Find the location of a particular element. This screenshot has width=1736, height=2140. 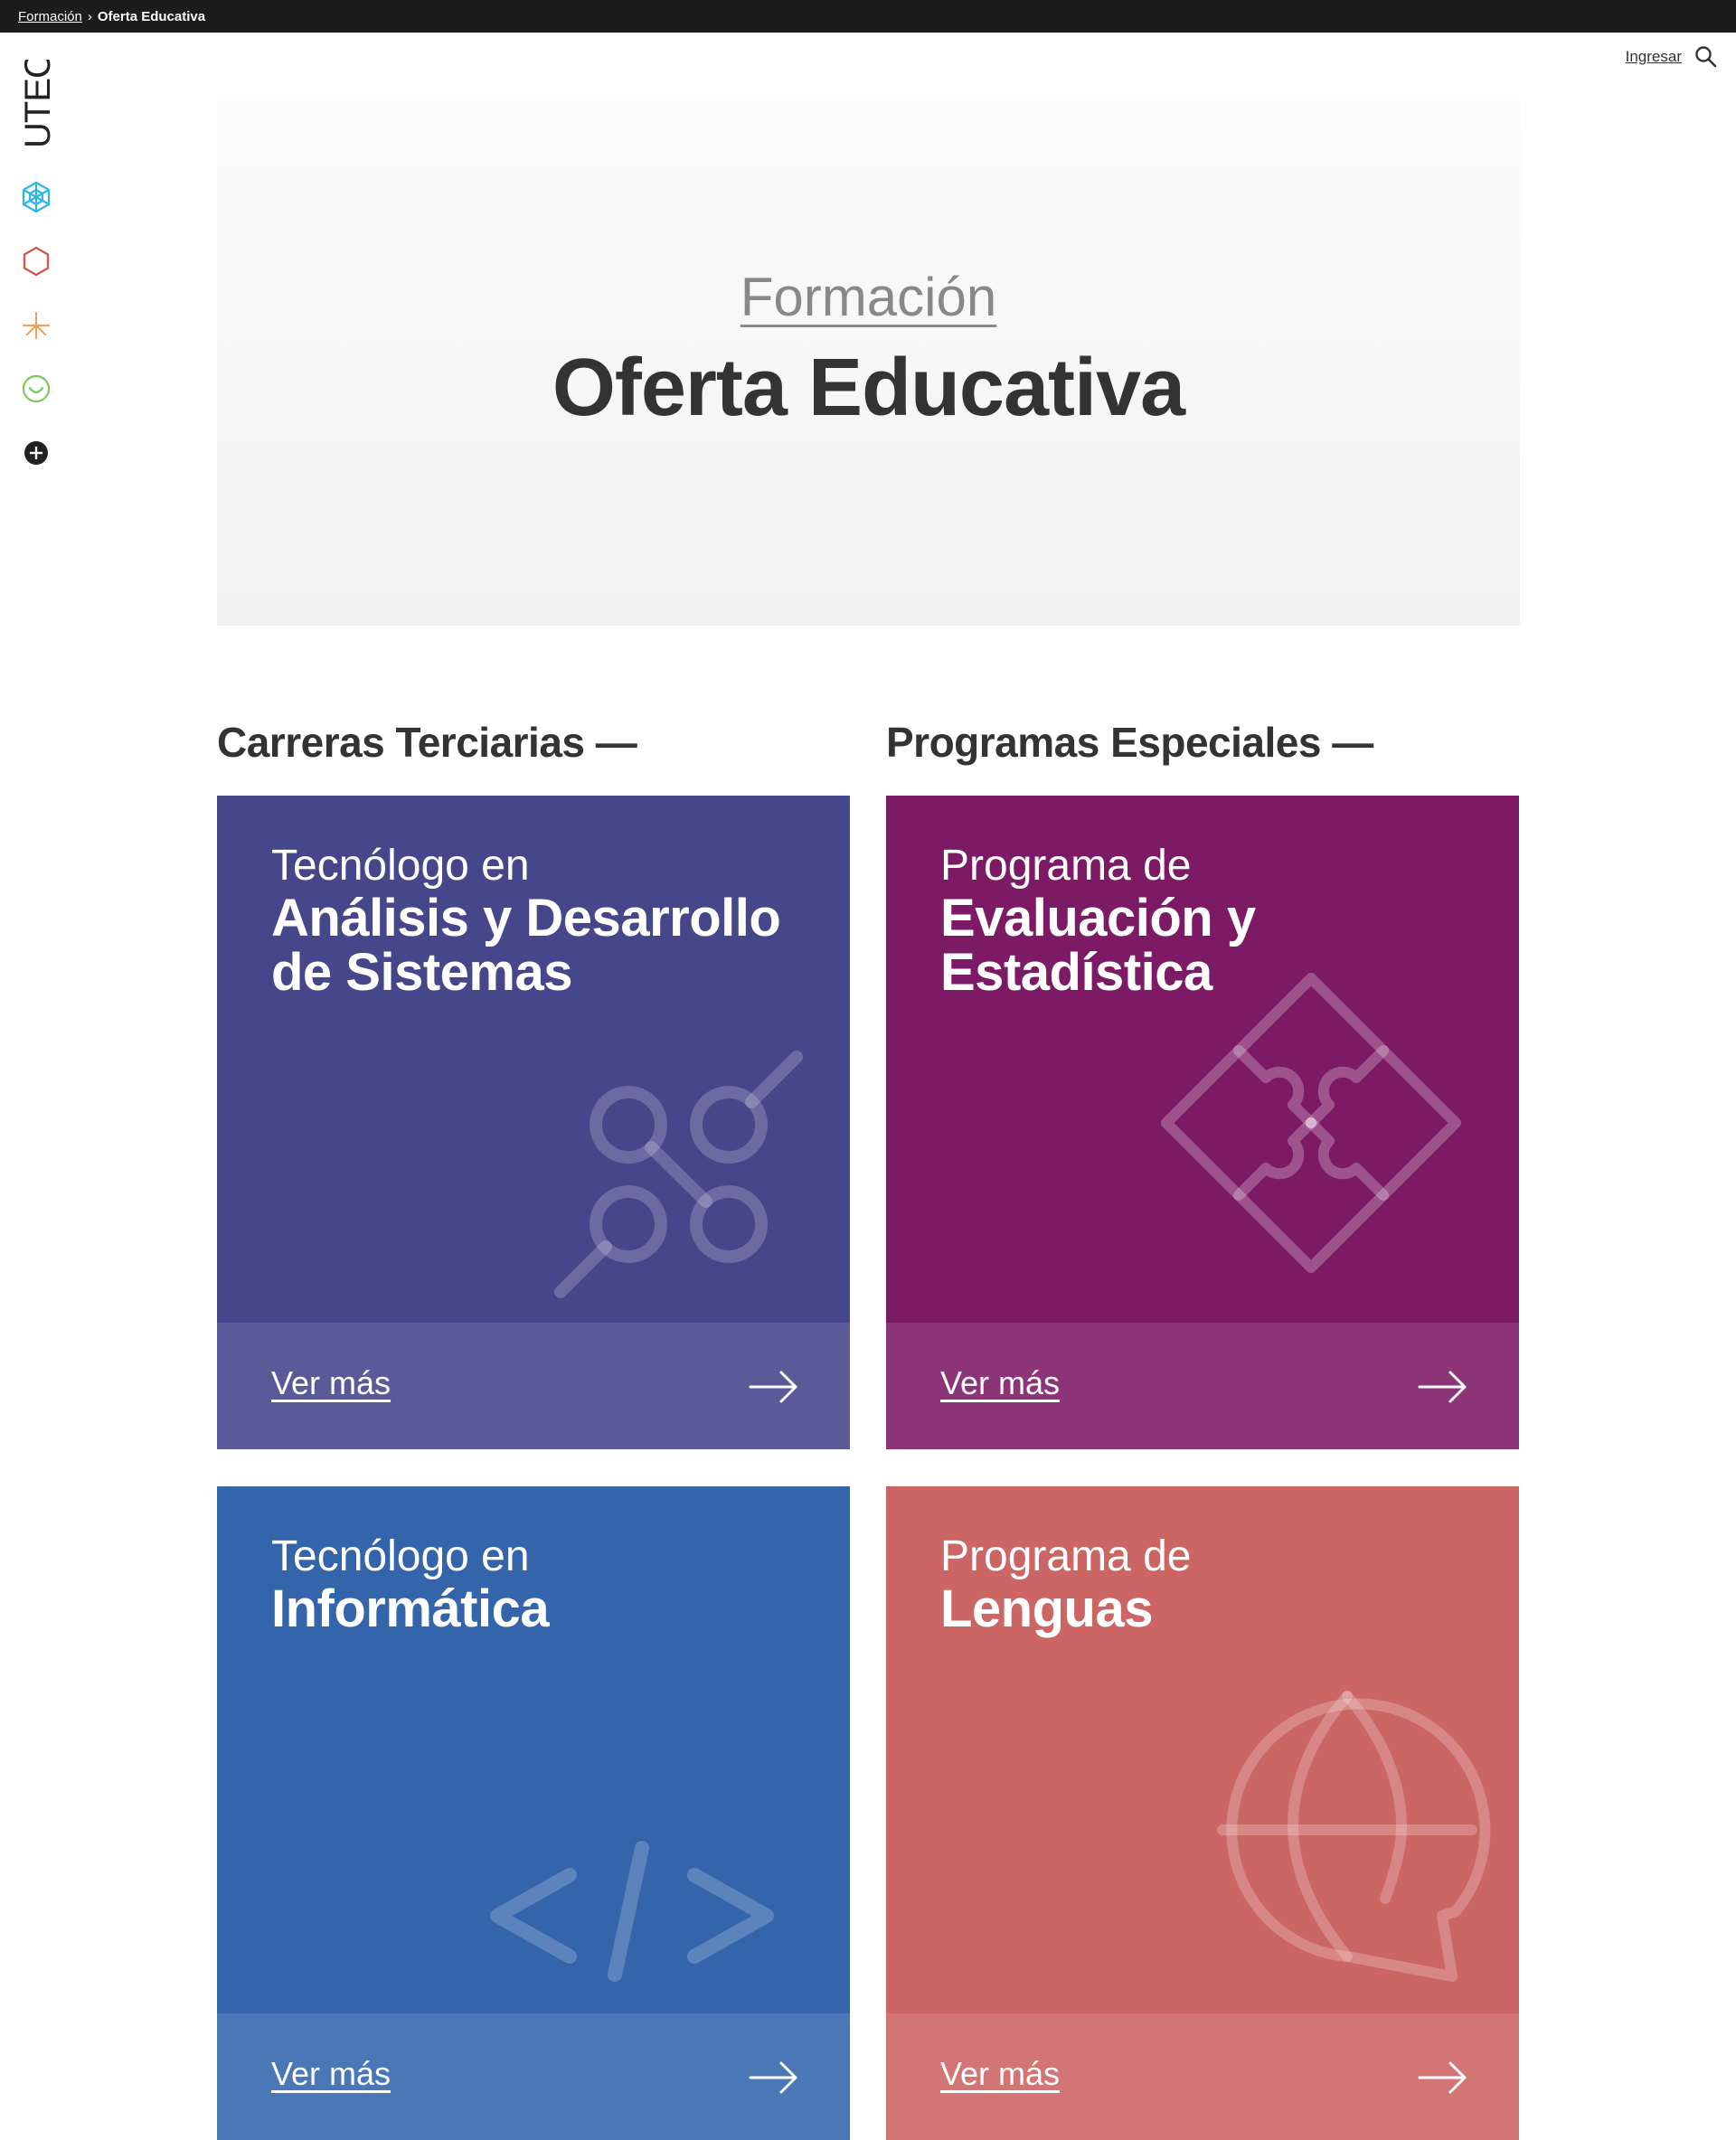

globe-chat-icon is located at coordinates (1354, 1836).